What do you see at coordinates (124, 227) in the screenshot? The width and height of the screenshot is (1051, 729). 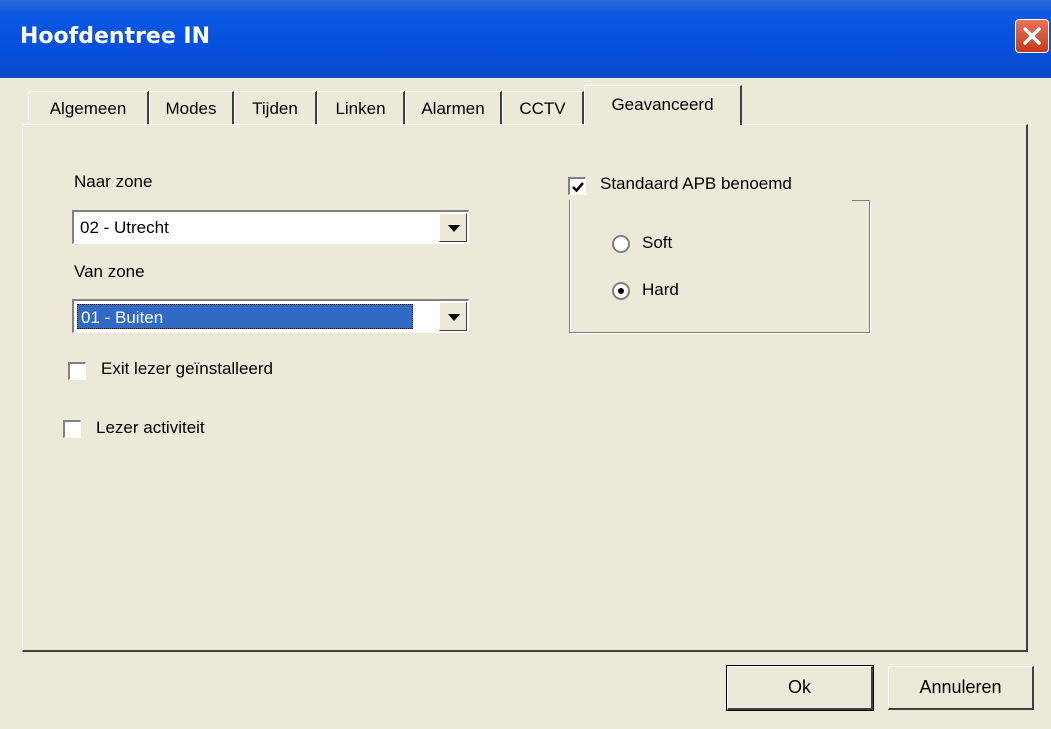 I see `naar-zone-value: 02 - Utrecht` at bounding box center [124, 227].